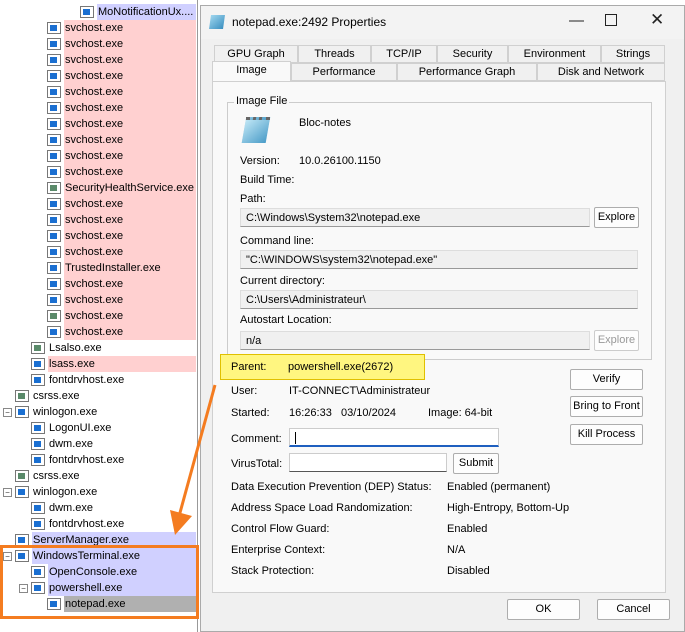 The width and height of the screenshot is (685, 632). I want to click on arrow-line, so click(196, 452).